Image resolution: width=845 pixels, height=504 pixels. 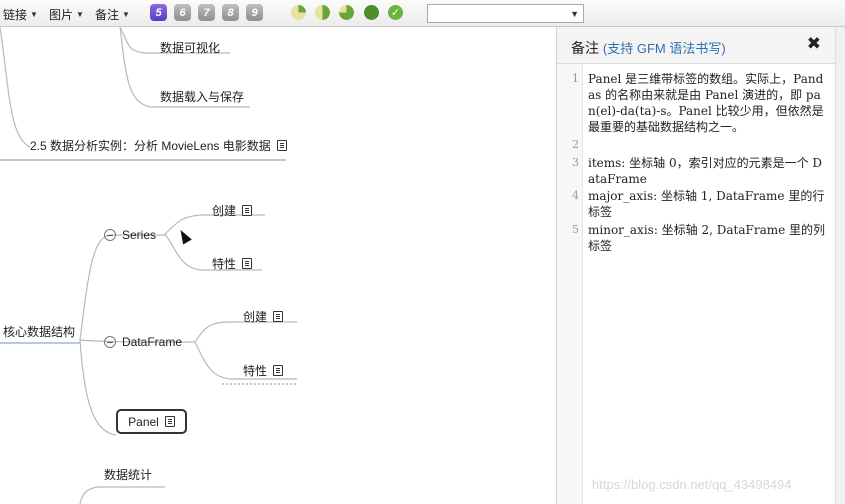 I want to click on line-number: 2, so click(x=575, y=144).